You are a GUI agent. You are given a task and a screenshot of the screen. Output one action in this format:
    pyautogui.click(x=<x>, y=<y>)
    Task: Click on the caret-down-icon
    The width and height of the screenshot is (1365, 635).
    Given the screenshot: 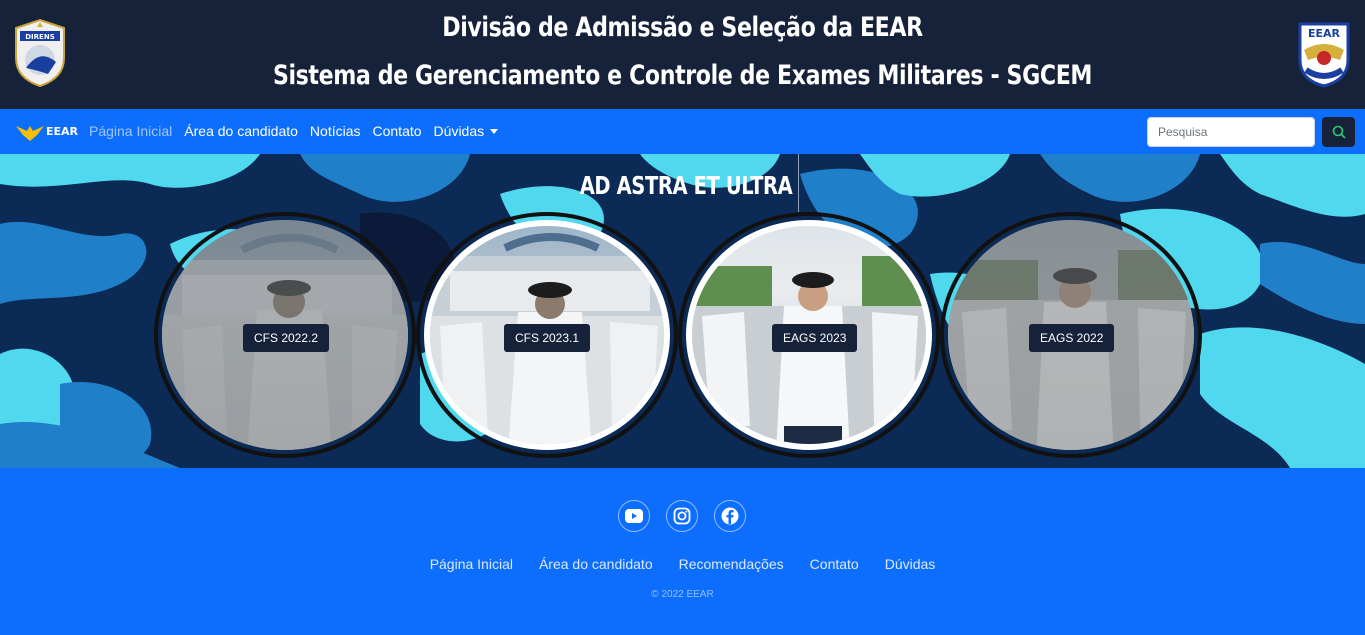 What is the action you would take?
    pyautogui.click(x=494, y=131)
    